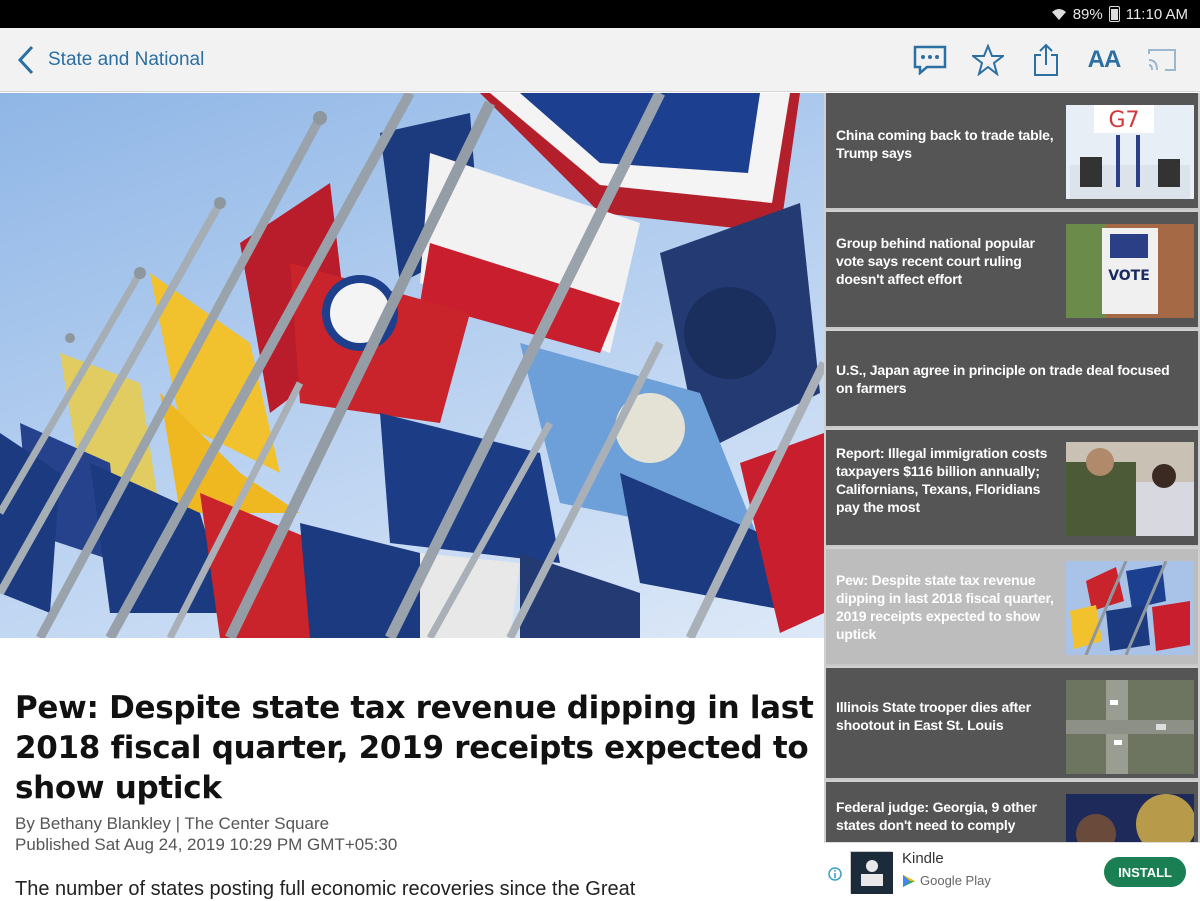 The width and height of the screenshot is (1200, 901). Describe the element at coordinates (1058, 14) in the screenshot. I see `wifi-icon` at that location.